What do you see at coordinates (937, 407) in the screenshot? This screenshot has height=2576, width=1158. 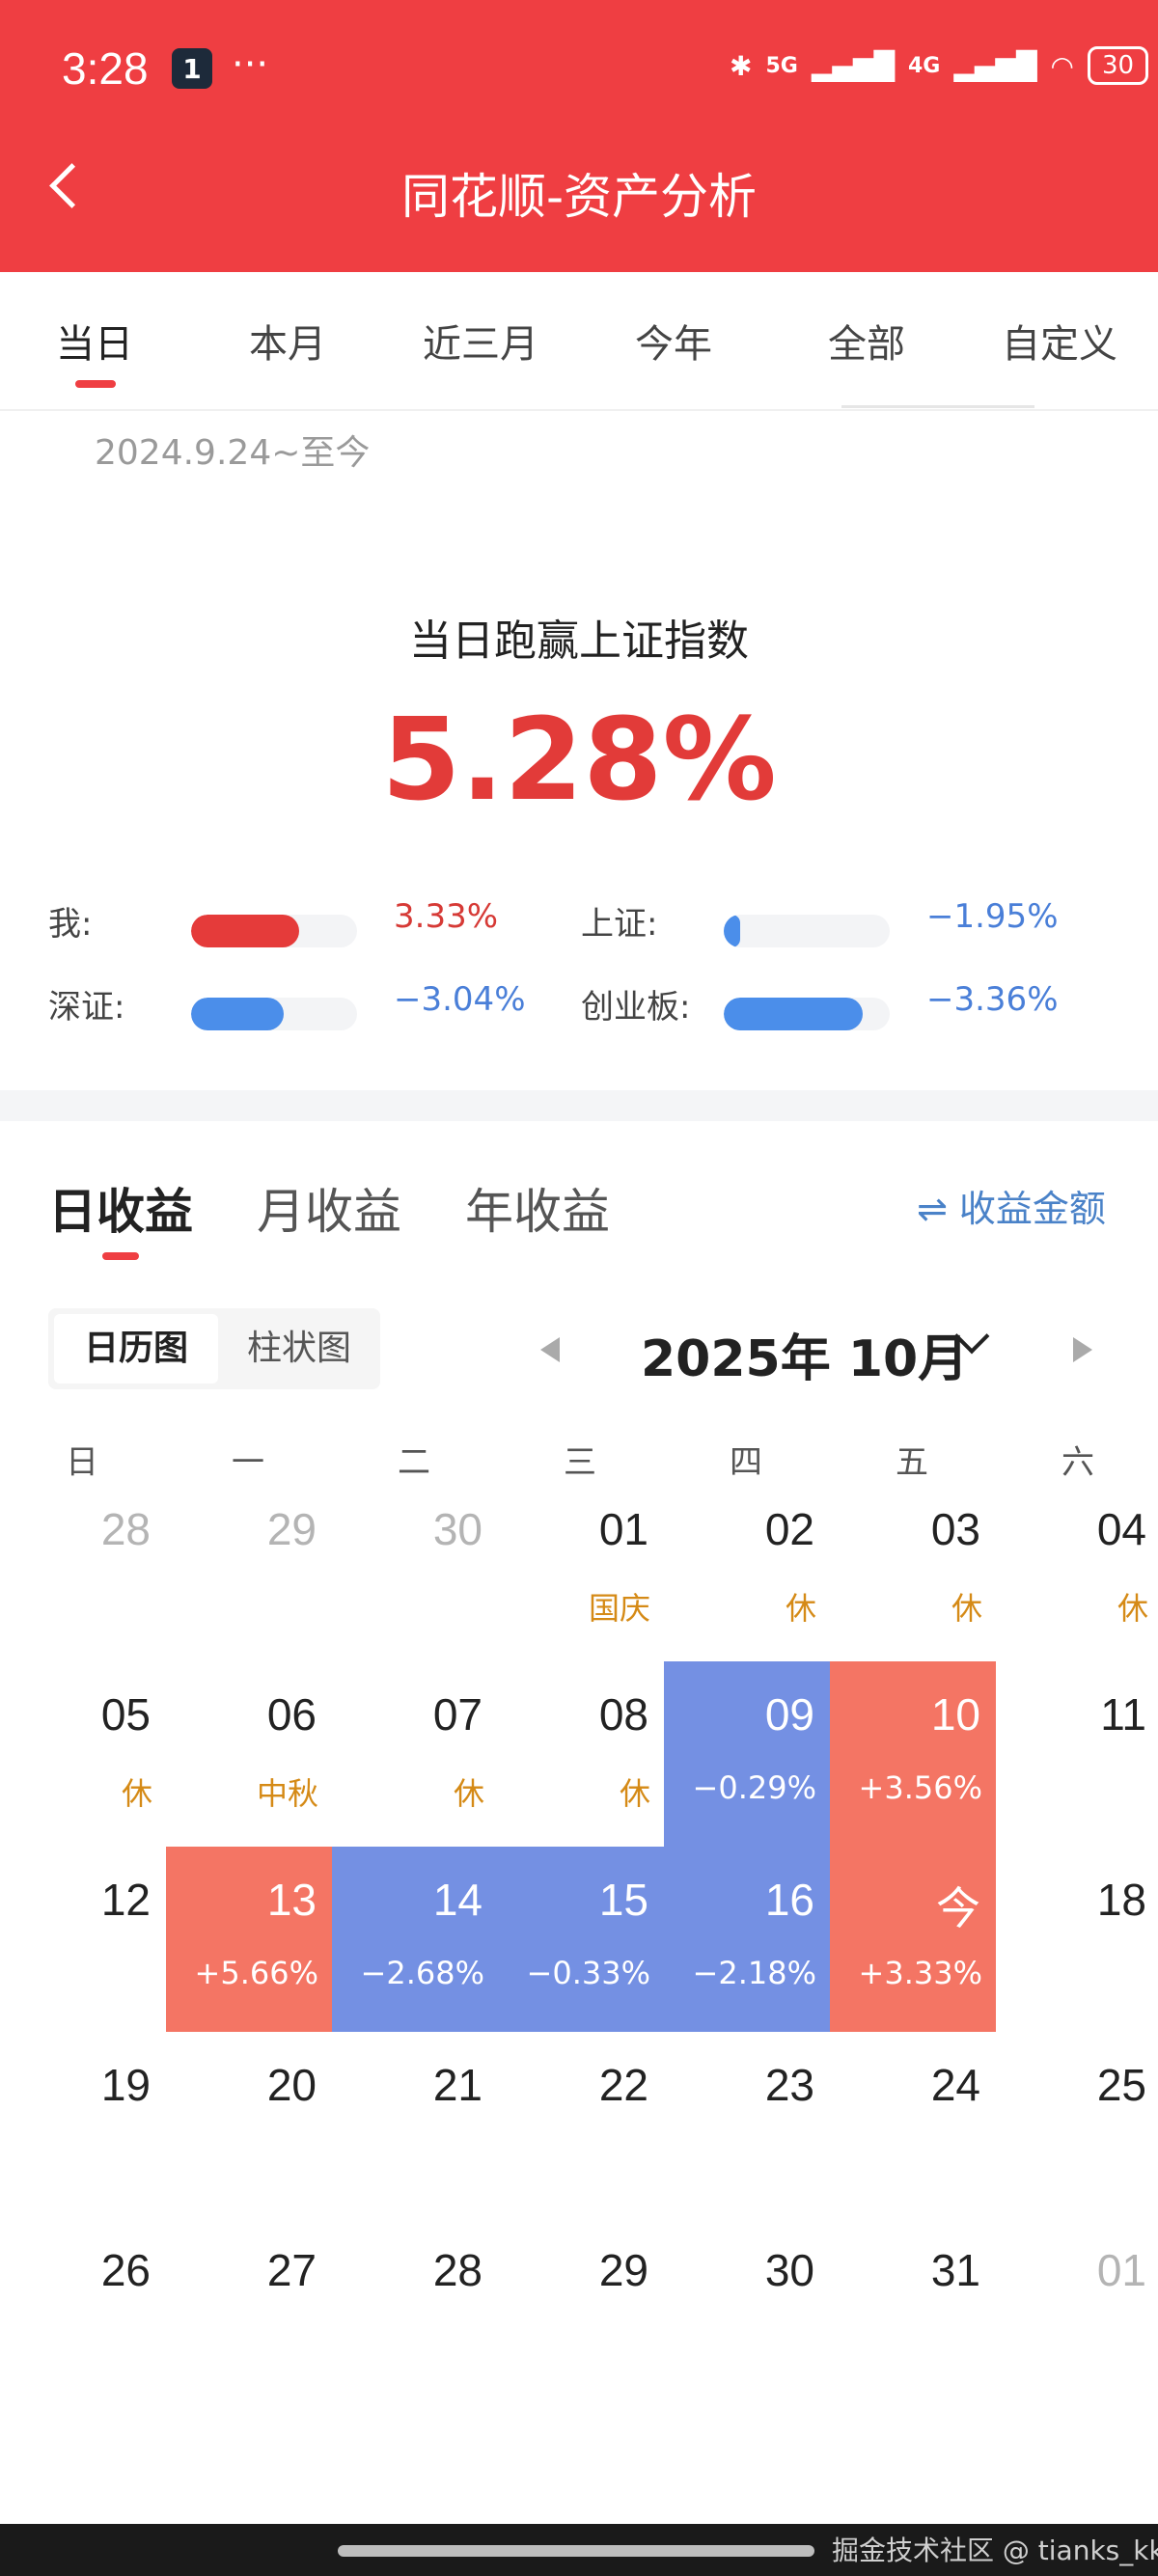 I see `divider` at bounding box center [937, 407].